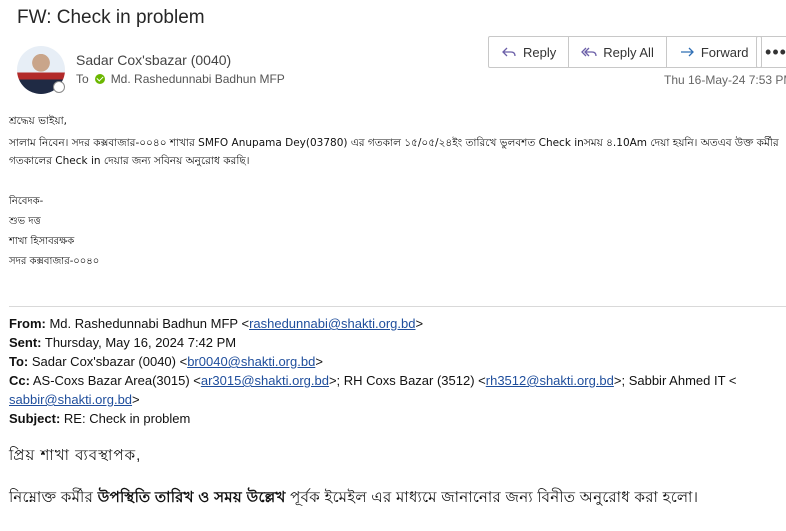 Image resolution: width=786 pixels, height=531 pixels. I want to click on subject-label: Subject:, so click(35, 418).